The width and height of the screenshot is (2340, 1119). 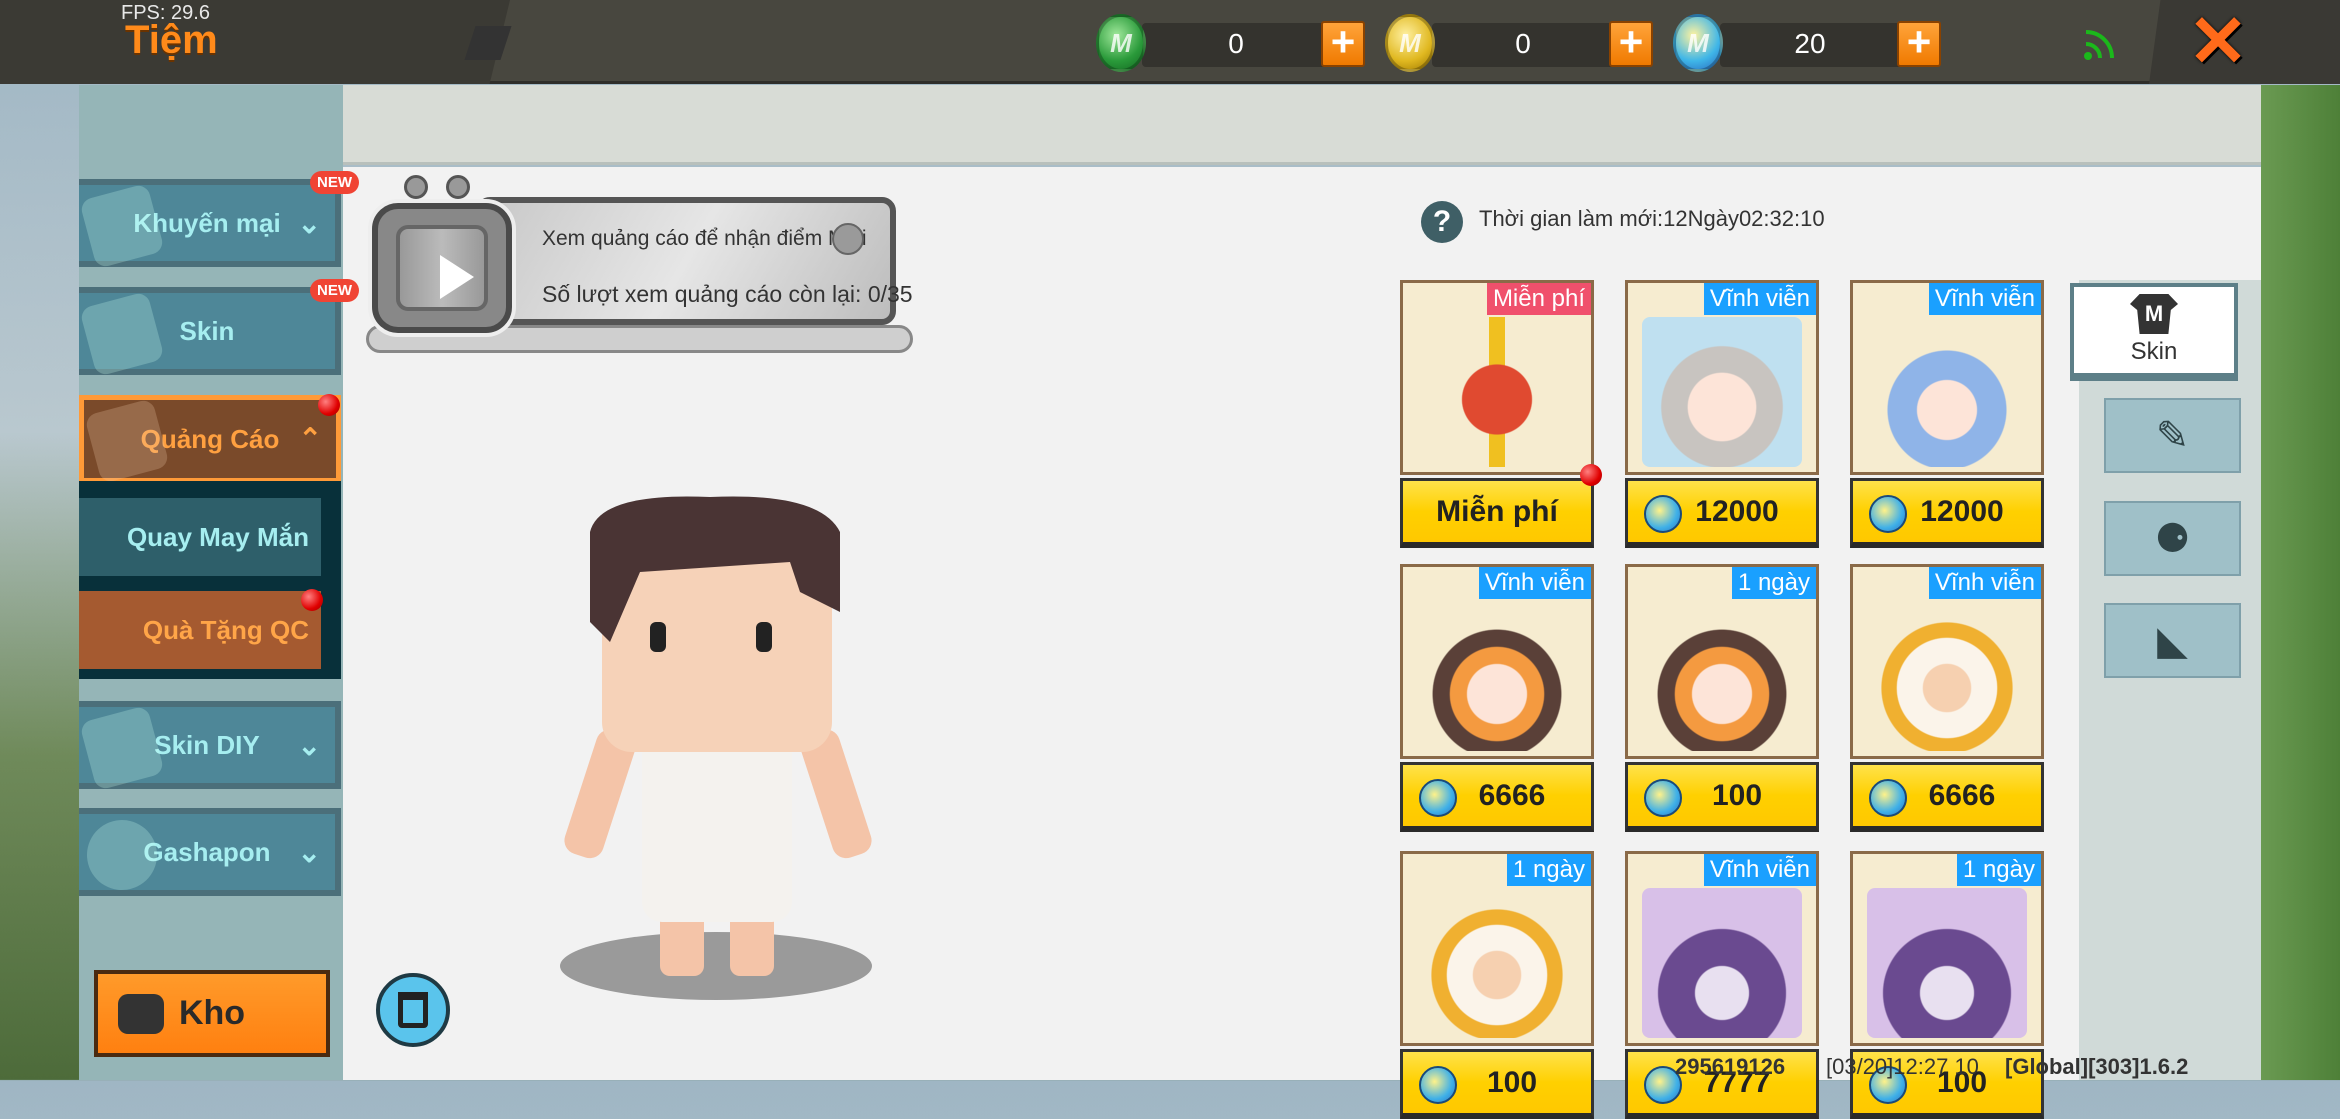 What do you see at coordinates (217, 536) in the screenshot?
I see `sidebar-item-label: Quay May Mắn` at bounding box center [217, 536].